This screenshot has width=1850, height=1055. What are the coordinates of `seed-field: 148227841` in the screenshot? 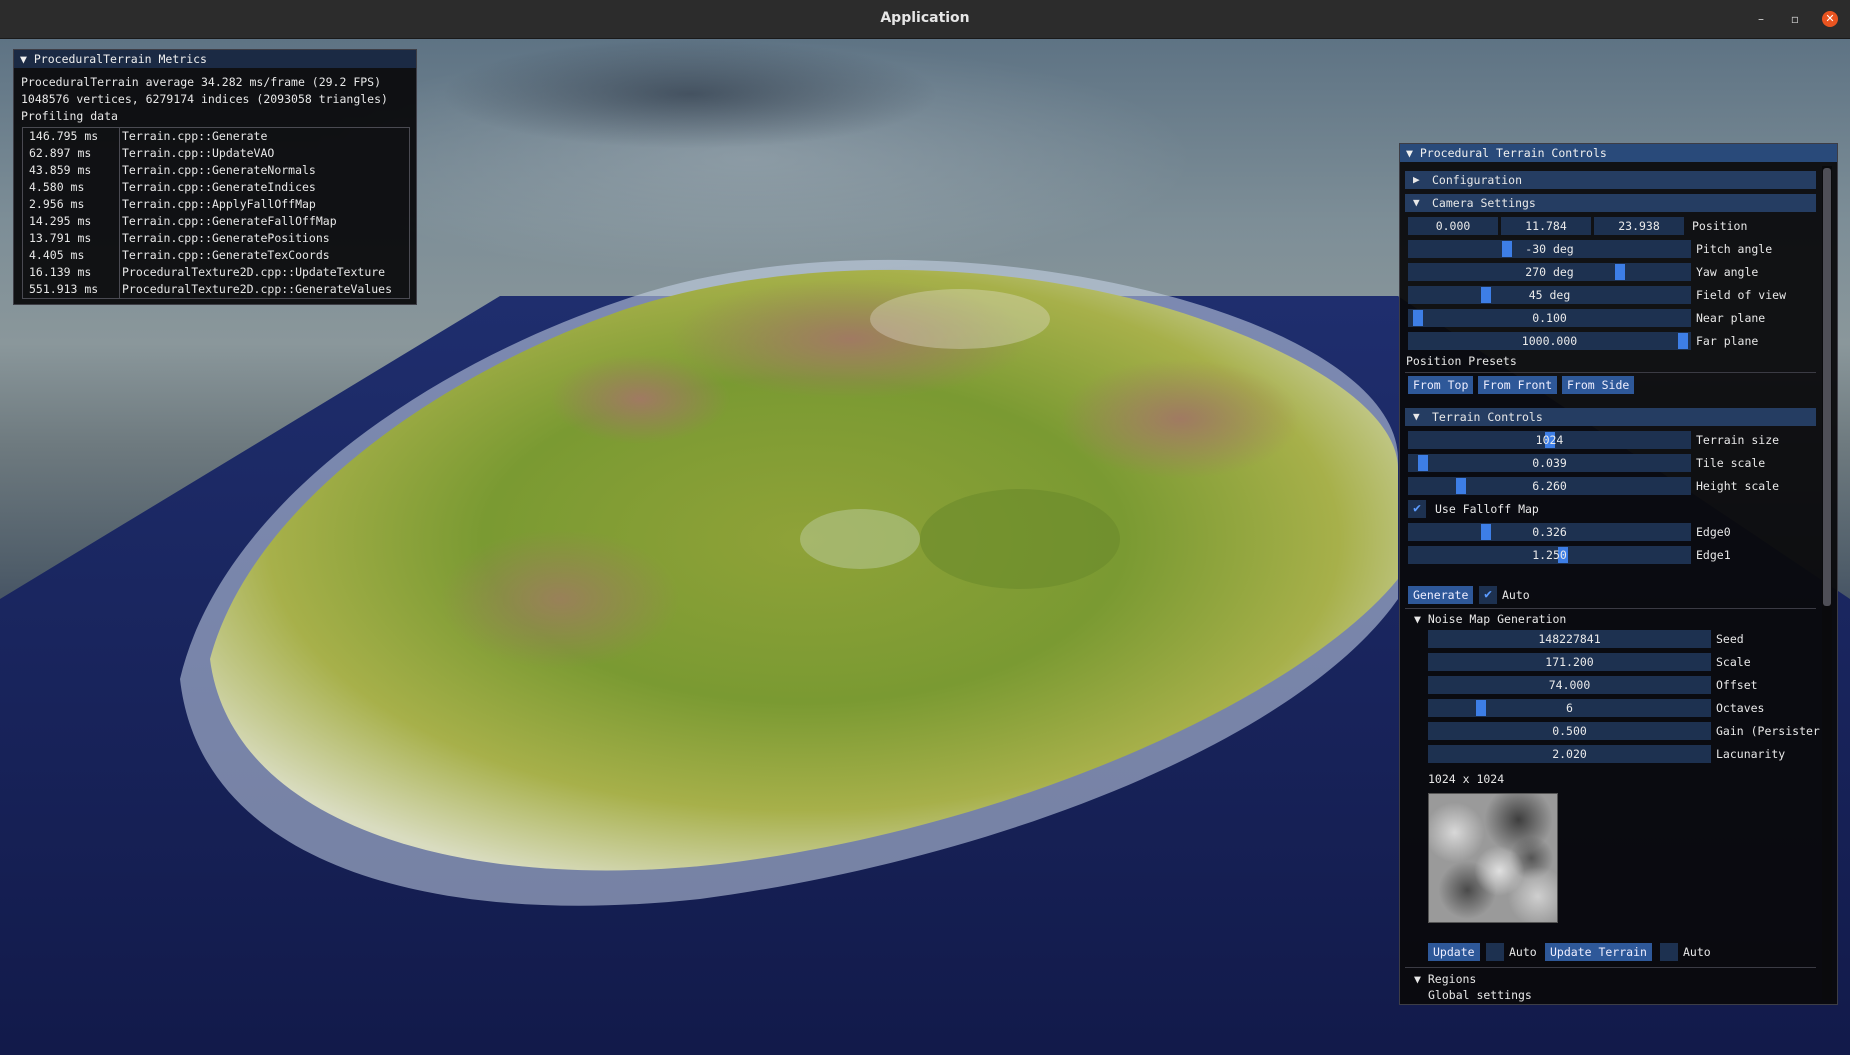 It's located at (1569, 639).